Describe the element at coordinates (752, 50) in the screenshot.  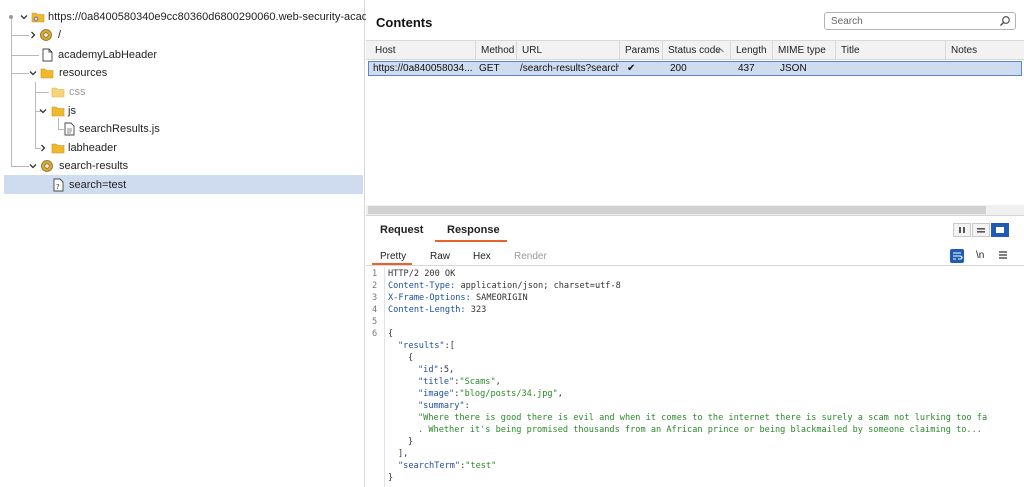
I see `column-length: Length` at that location.